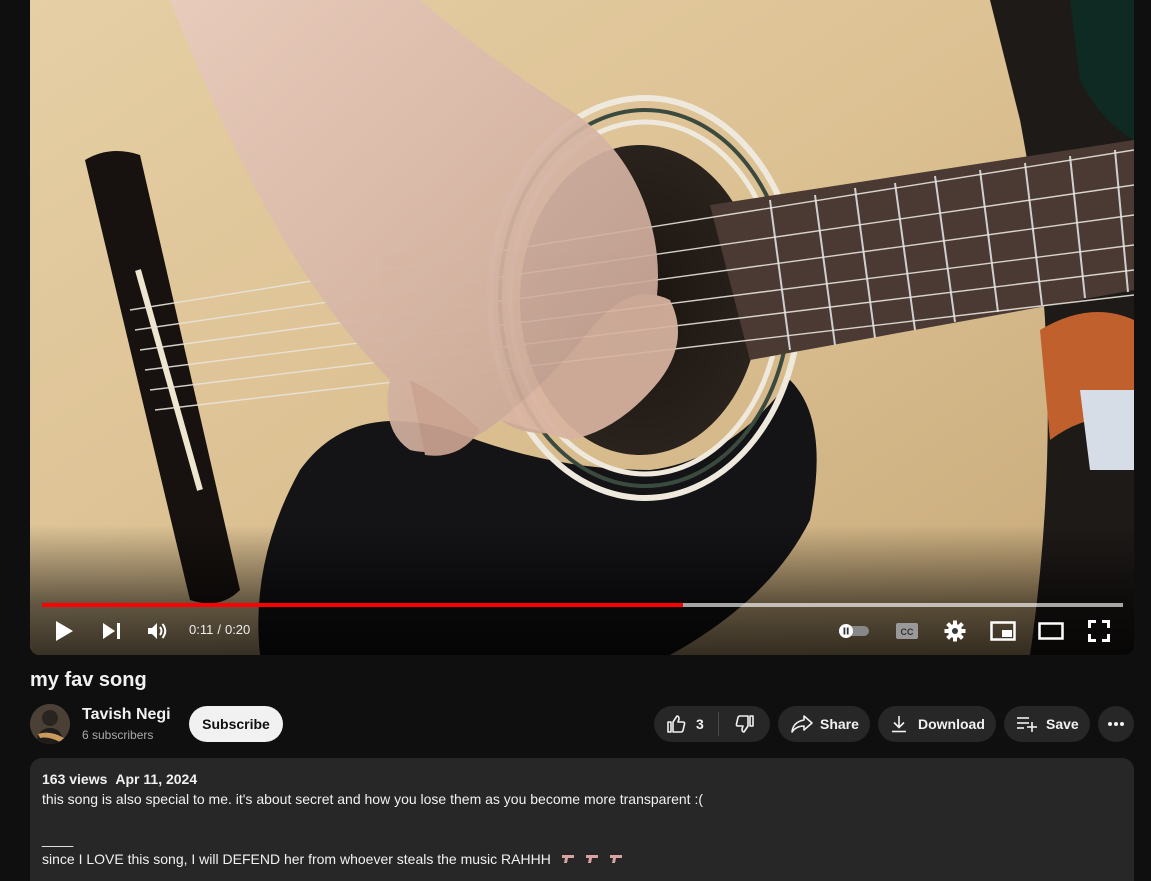  I want to click on thumbs-up-icon, so click(676, 724).